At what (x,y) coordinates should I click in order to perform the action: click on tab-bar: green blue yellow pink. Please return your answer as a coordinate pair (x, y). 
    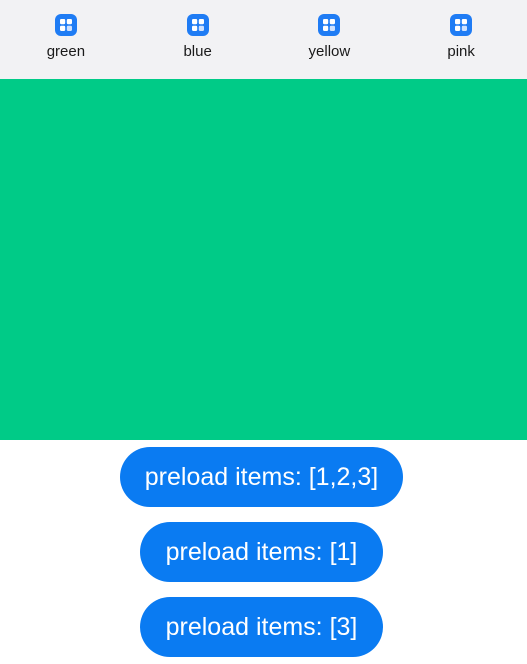
    Looking at the image, I should click on (263, 39).